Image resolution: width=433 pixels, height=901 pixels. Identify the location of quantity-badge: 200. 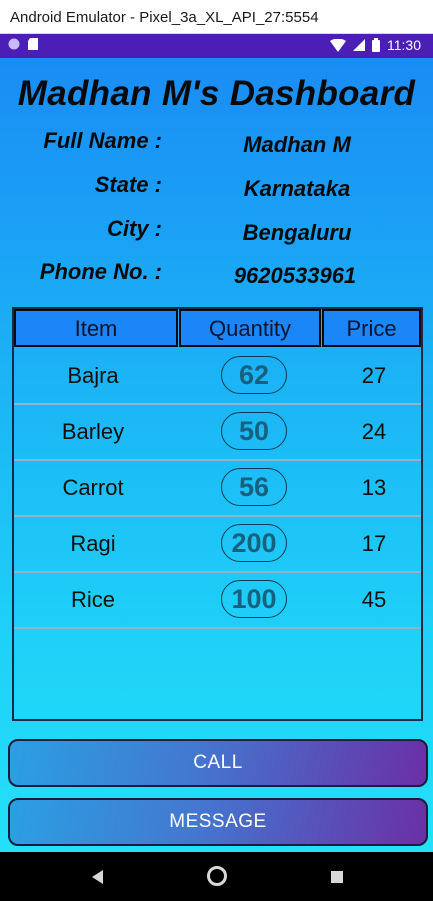
(254, 543).